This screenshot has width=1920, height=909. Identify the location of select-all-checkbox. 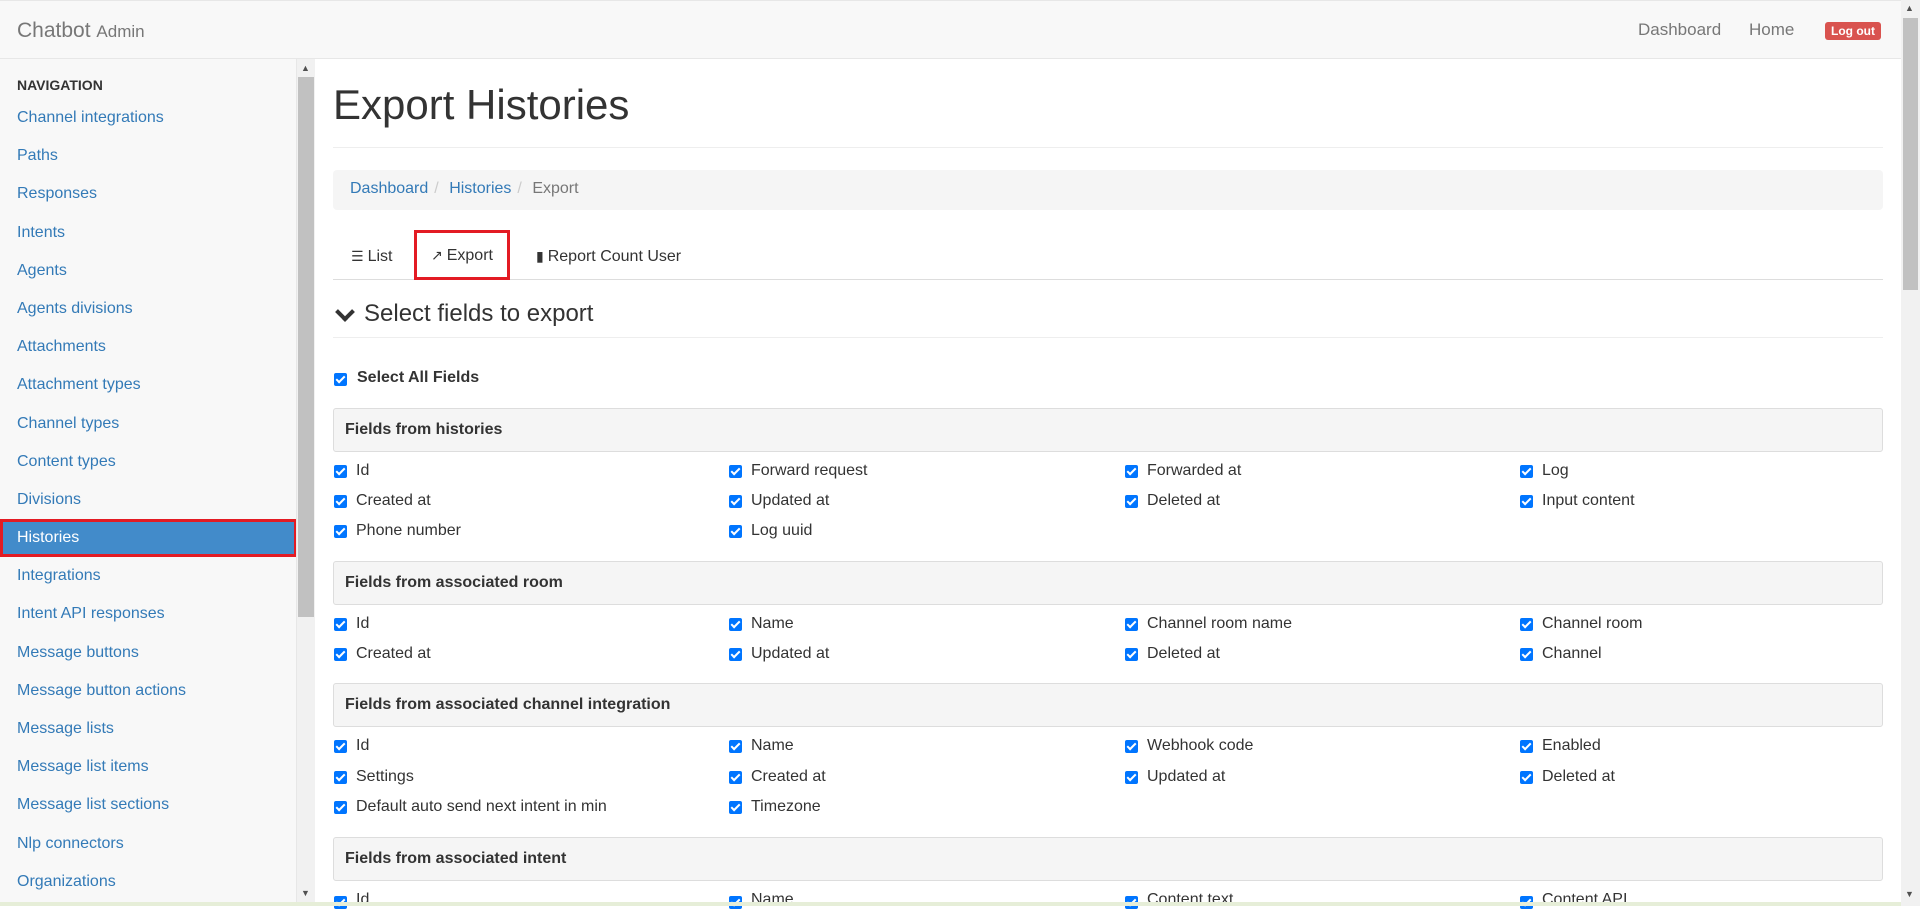
(340, 379).